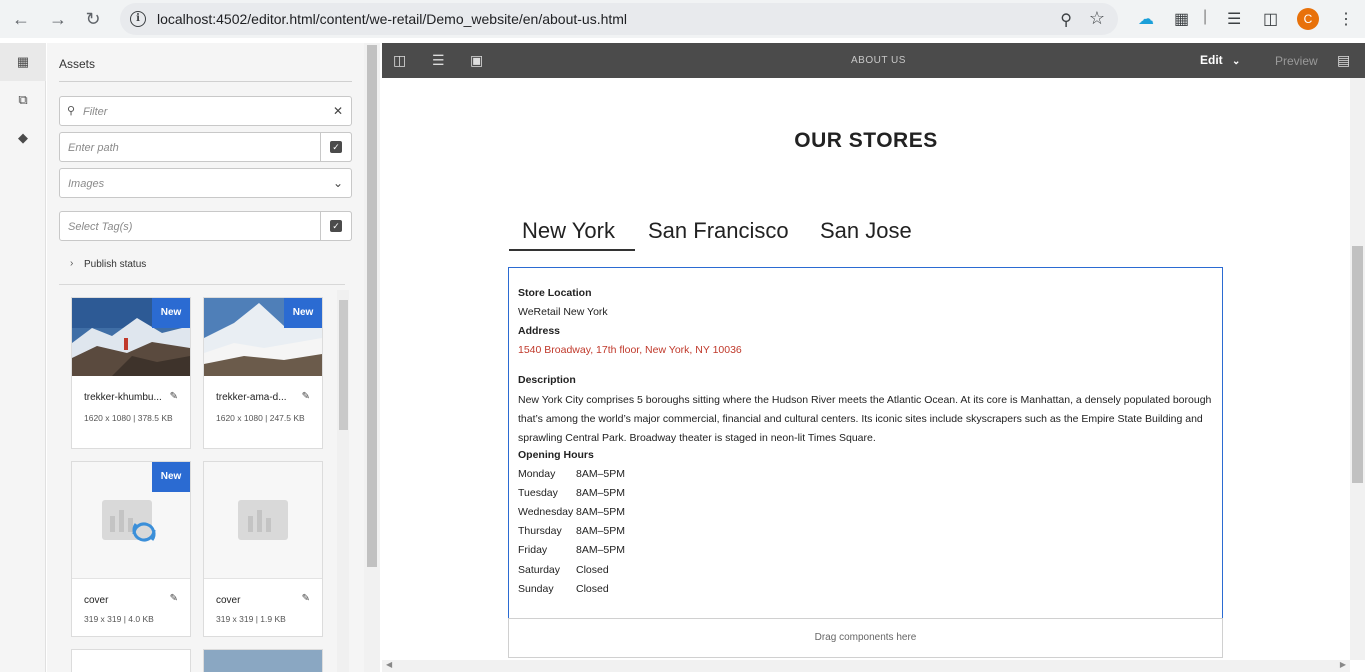  Describe the element at coordinates (618, 592) in the screenshot. I see `hours-row: Sunday Closed` at that location.